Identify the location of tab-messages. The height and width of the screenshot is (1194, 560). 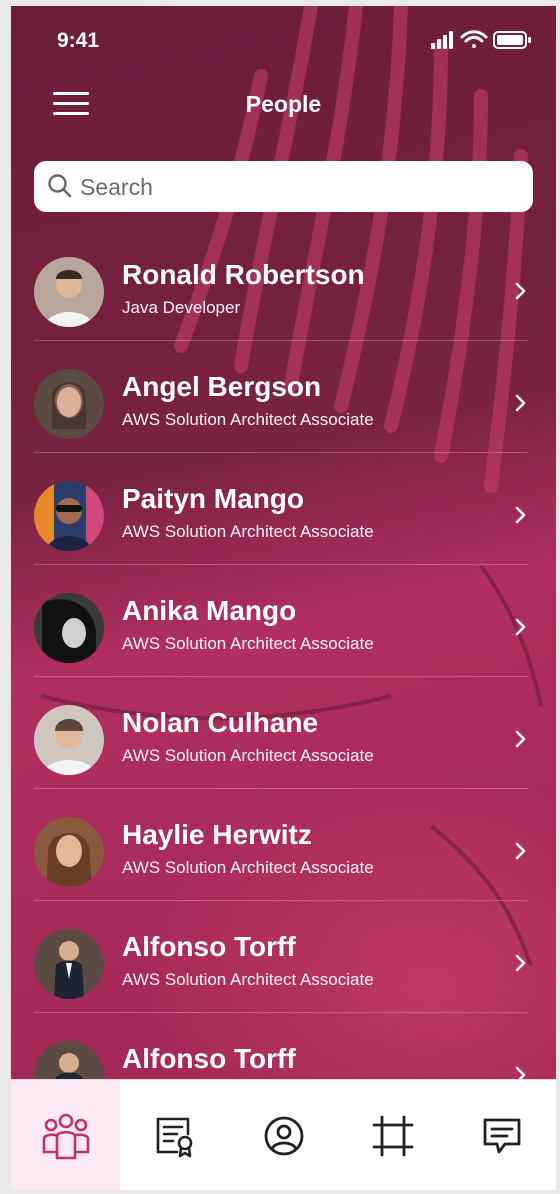
(501, 1135).